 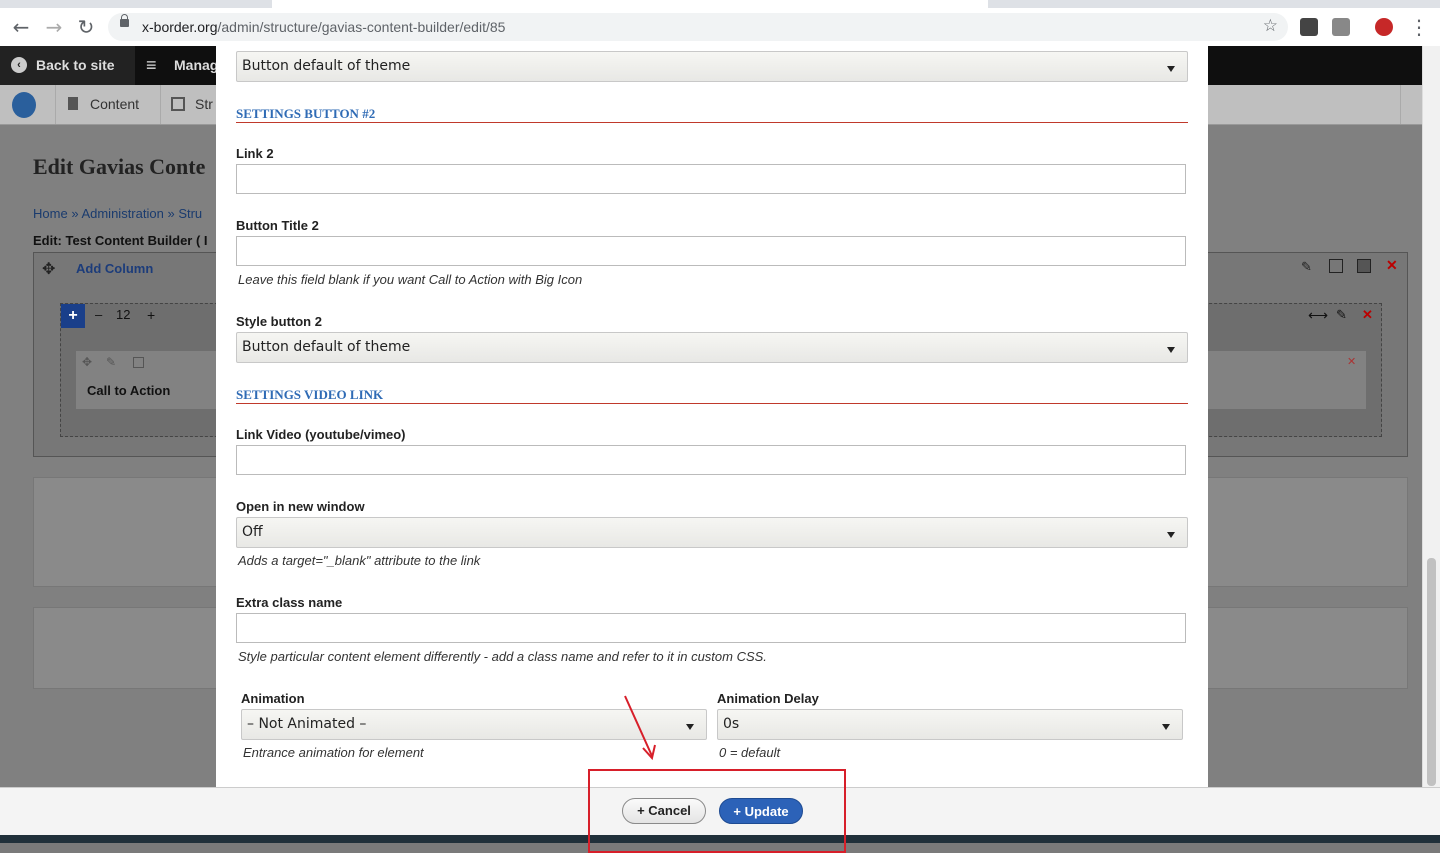 What do you see at coordinates (151, 315) in the screenshot?
I see `column-increase-button: +` at bounding box center [151, 315].